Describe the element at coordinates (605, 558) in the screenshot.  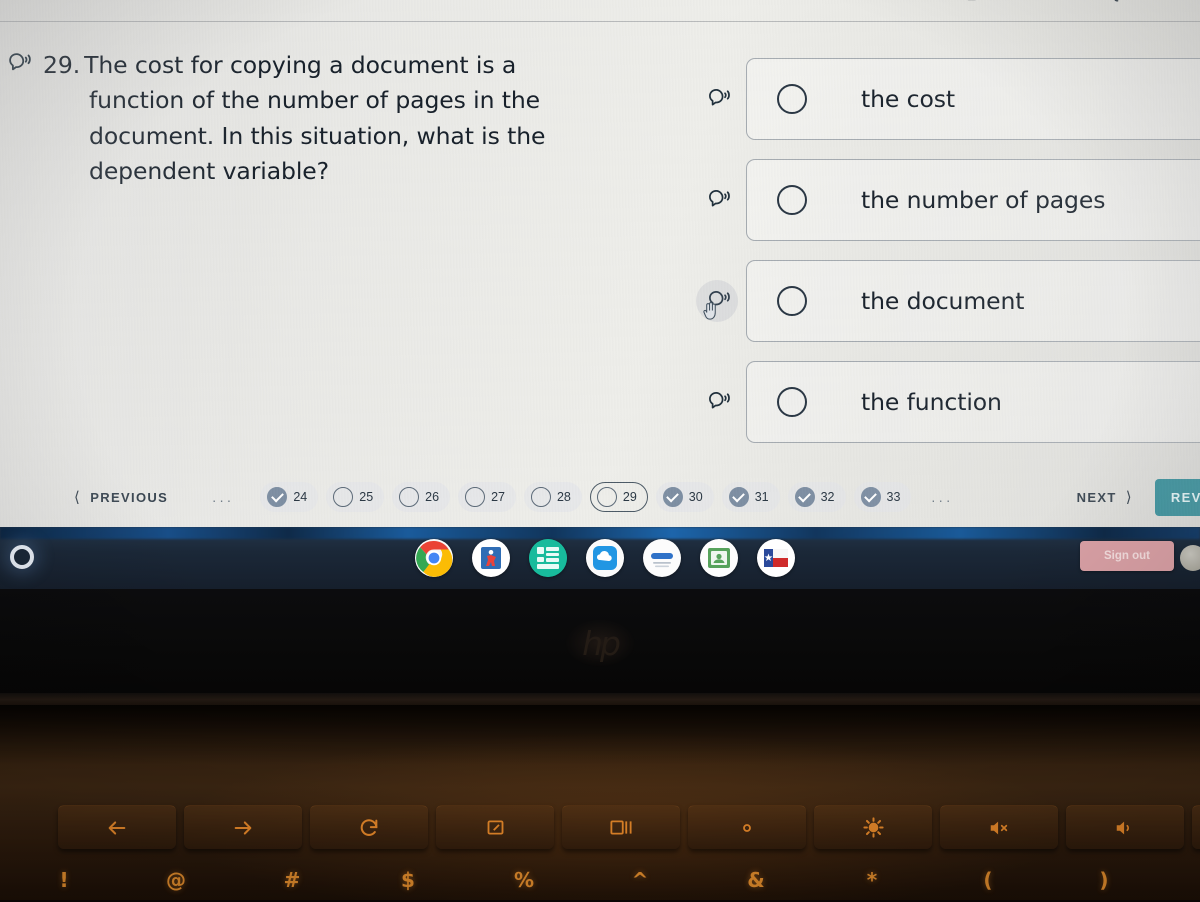
I see `cloud-app-button` at that location.